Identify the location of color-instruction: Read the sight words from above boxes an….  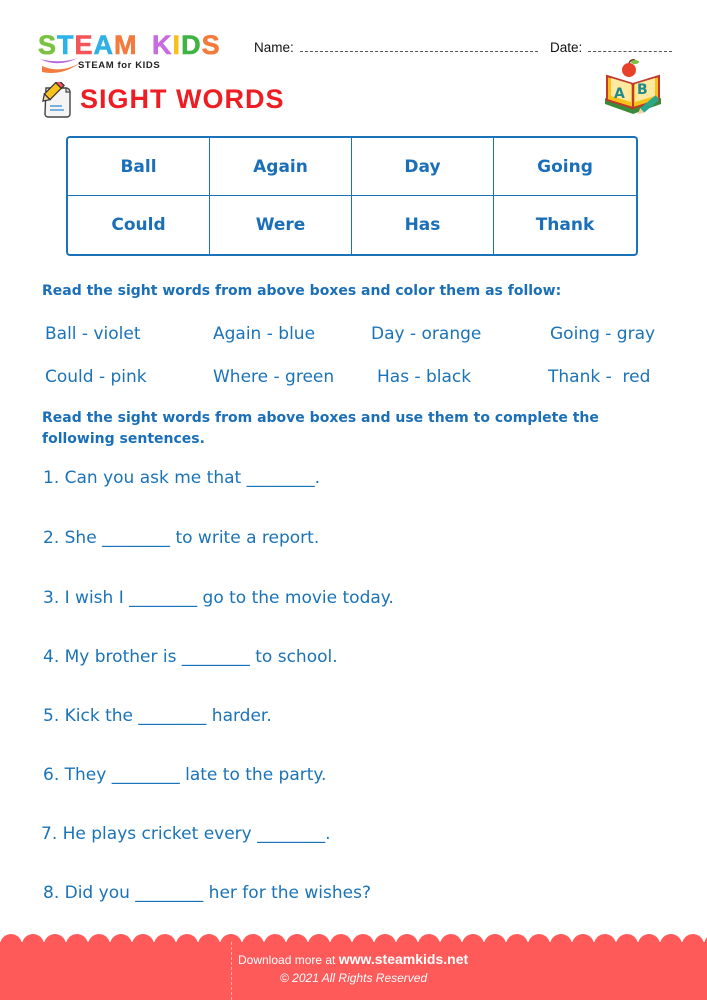
(302, 291).